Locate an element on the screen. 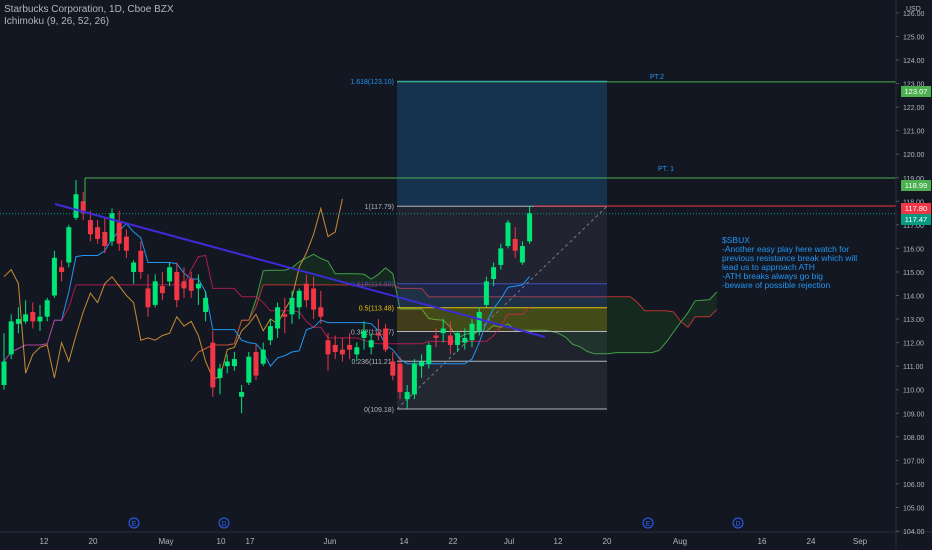  price-tag-pt2: 123.07 is located at coordinates (916, 91).